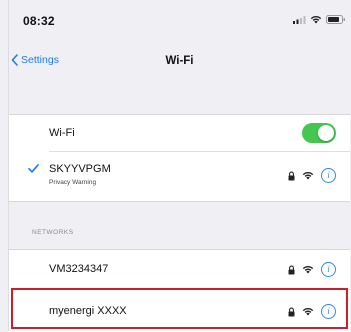 This screenshot has width=351, height=332. I want to click on connected-network-icons: i, so click(312, 175).